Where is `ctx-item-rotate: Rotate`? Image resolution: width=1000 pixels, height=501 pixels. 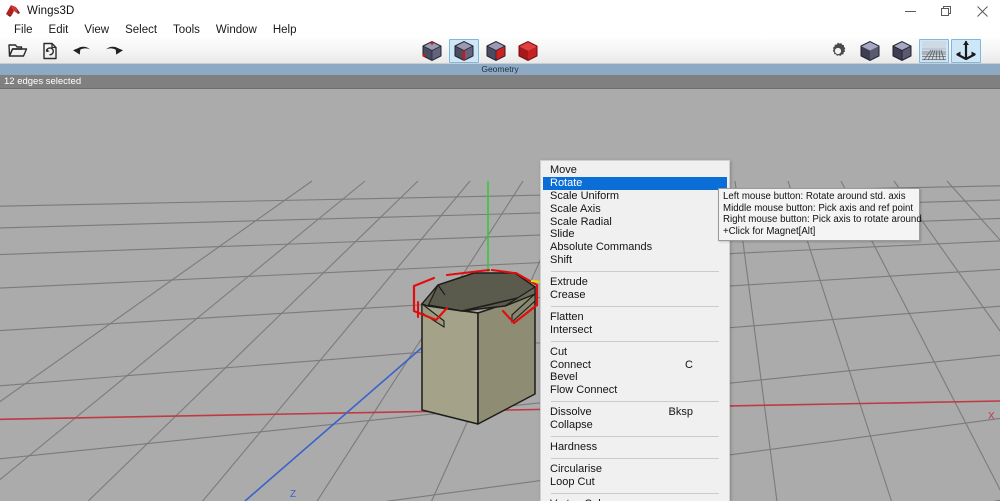 ctx-item-rotate: Rotate is located at coordinates (635, 183).